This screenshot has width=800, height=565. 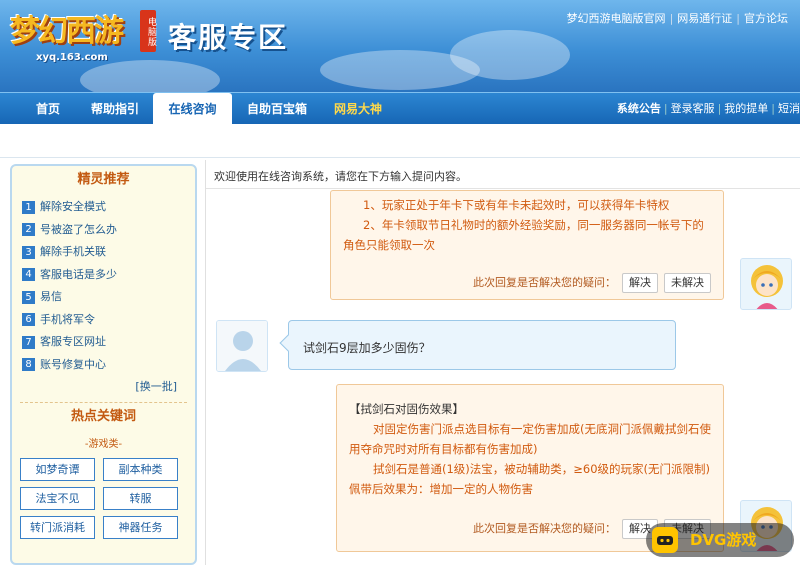 What do you see at coordinates (72, 57) in the screenshot?
I see `logo-url: xyq.163.com` at bounding box center [72, 57].